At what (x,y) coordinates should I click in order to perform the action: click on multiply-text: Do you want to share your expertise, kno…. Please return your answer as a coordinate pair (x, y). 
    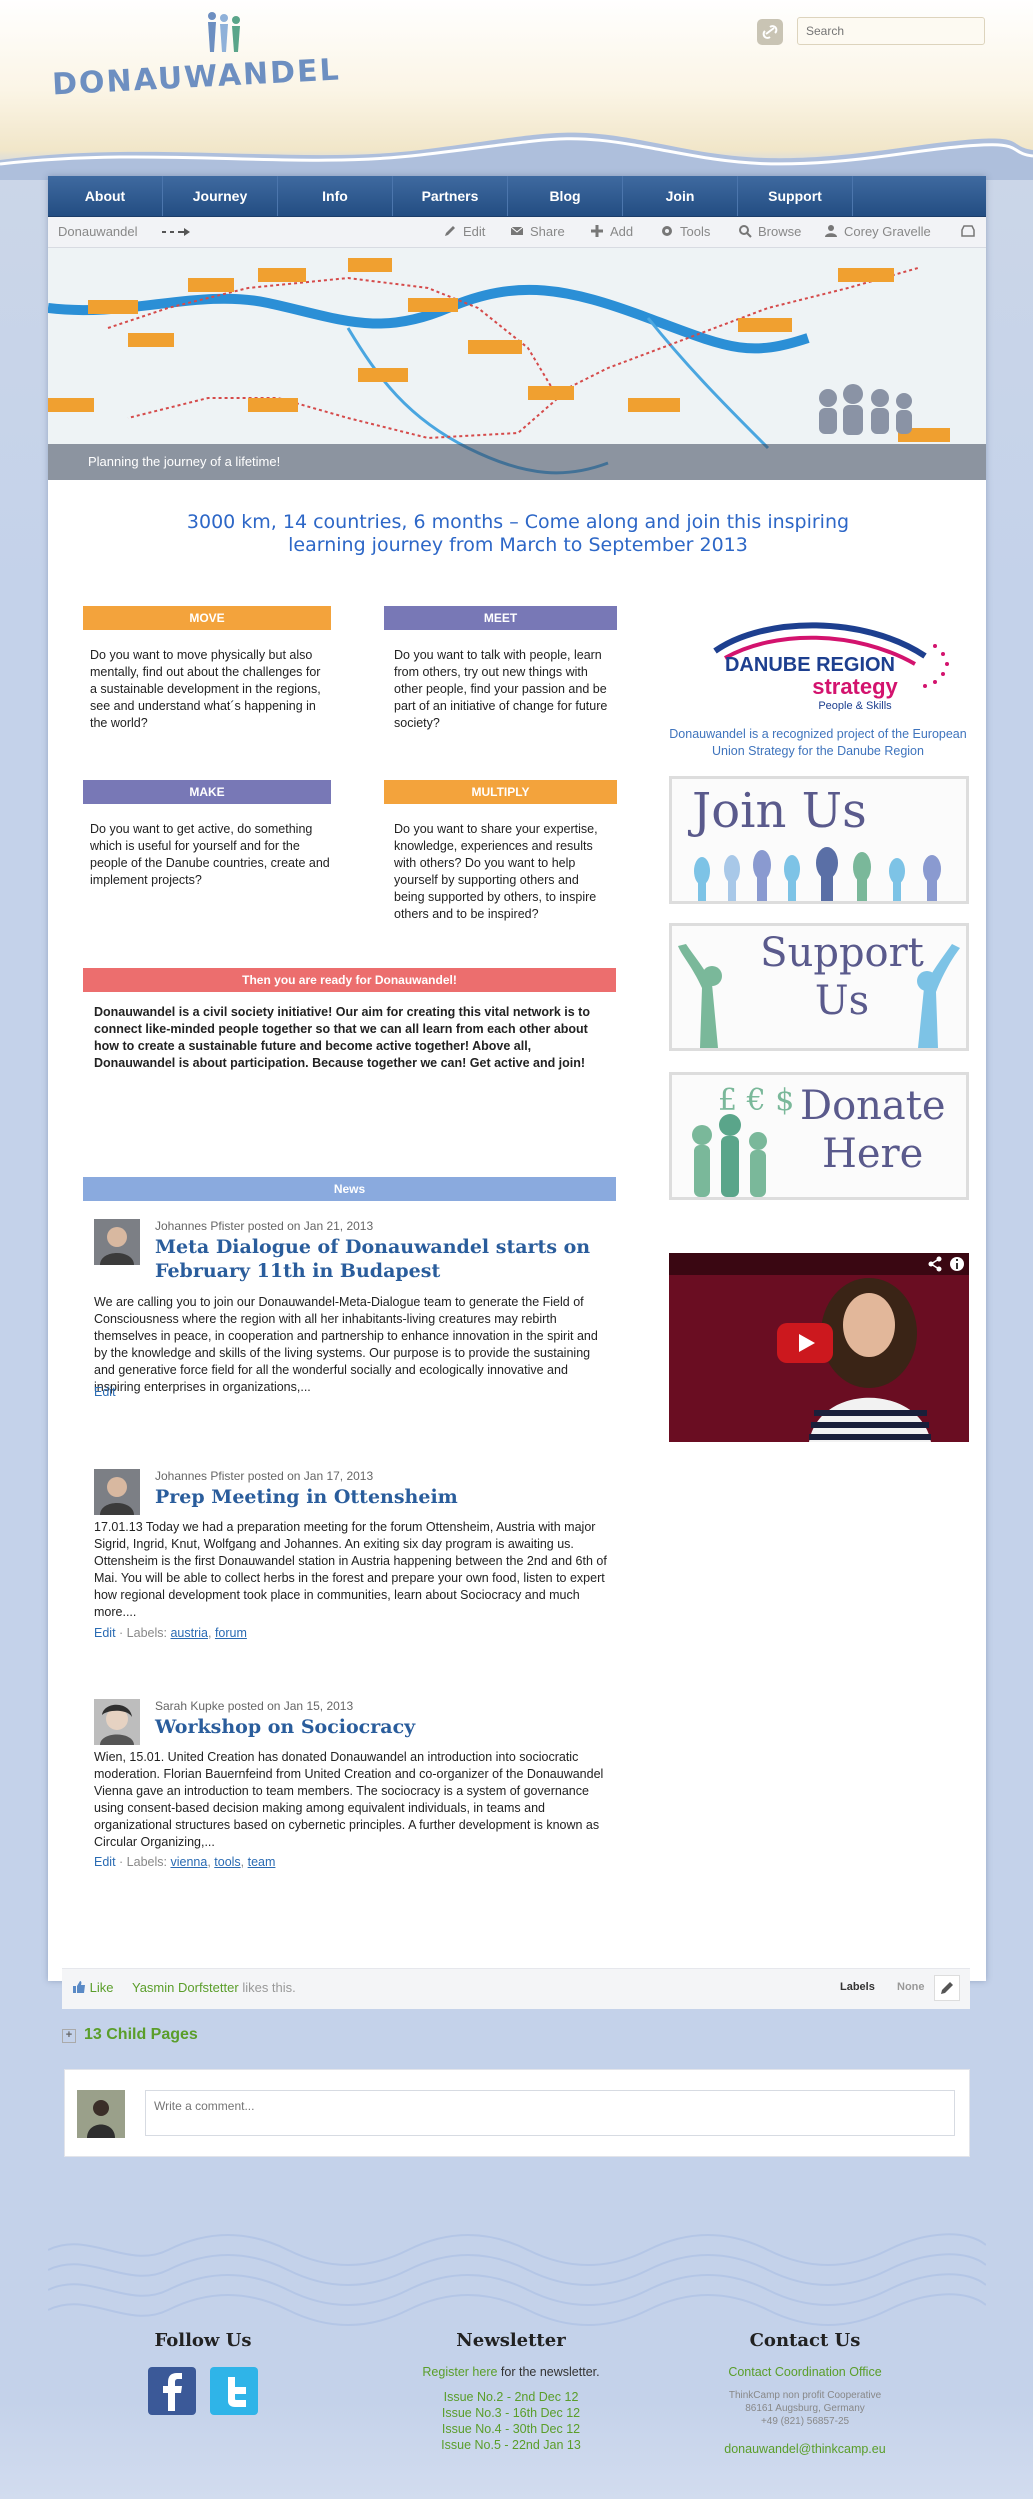
    Looking at the image, I should click on (496, 871).